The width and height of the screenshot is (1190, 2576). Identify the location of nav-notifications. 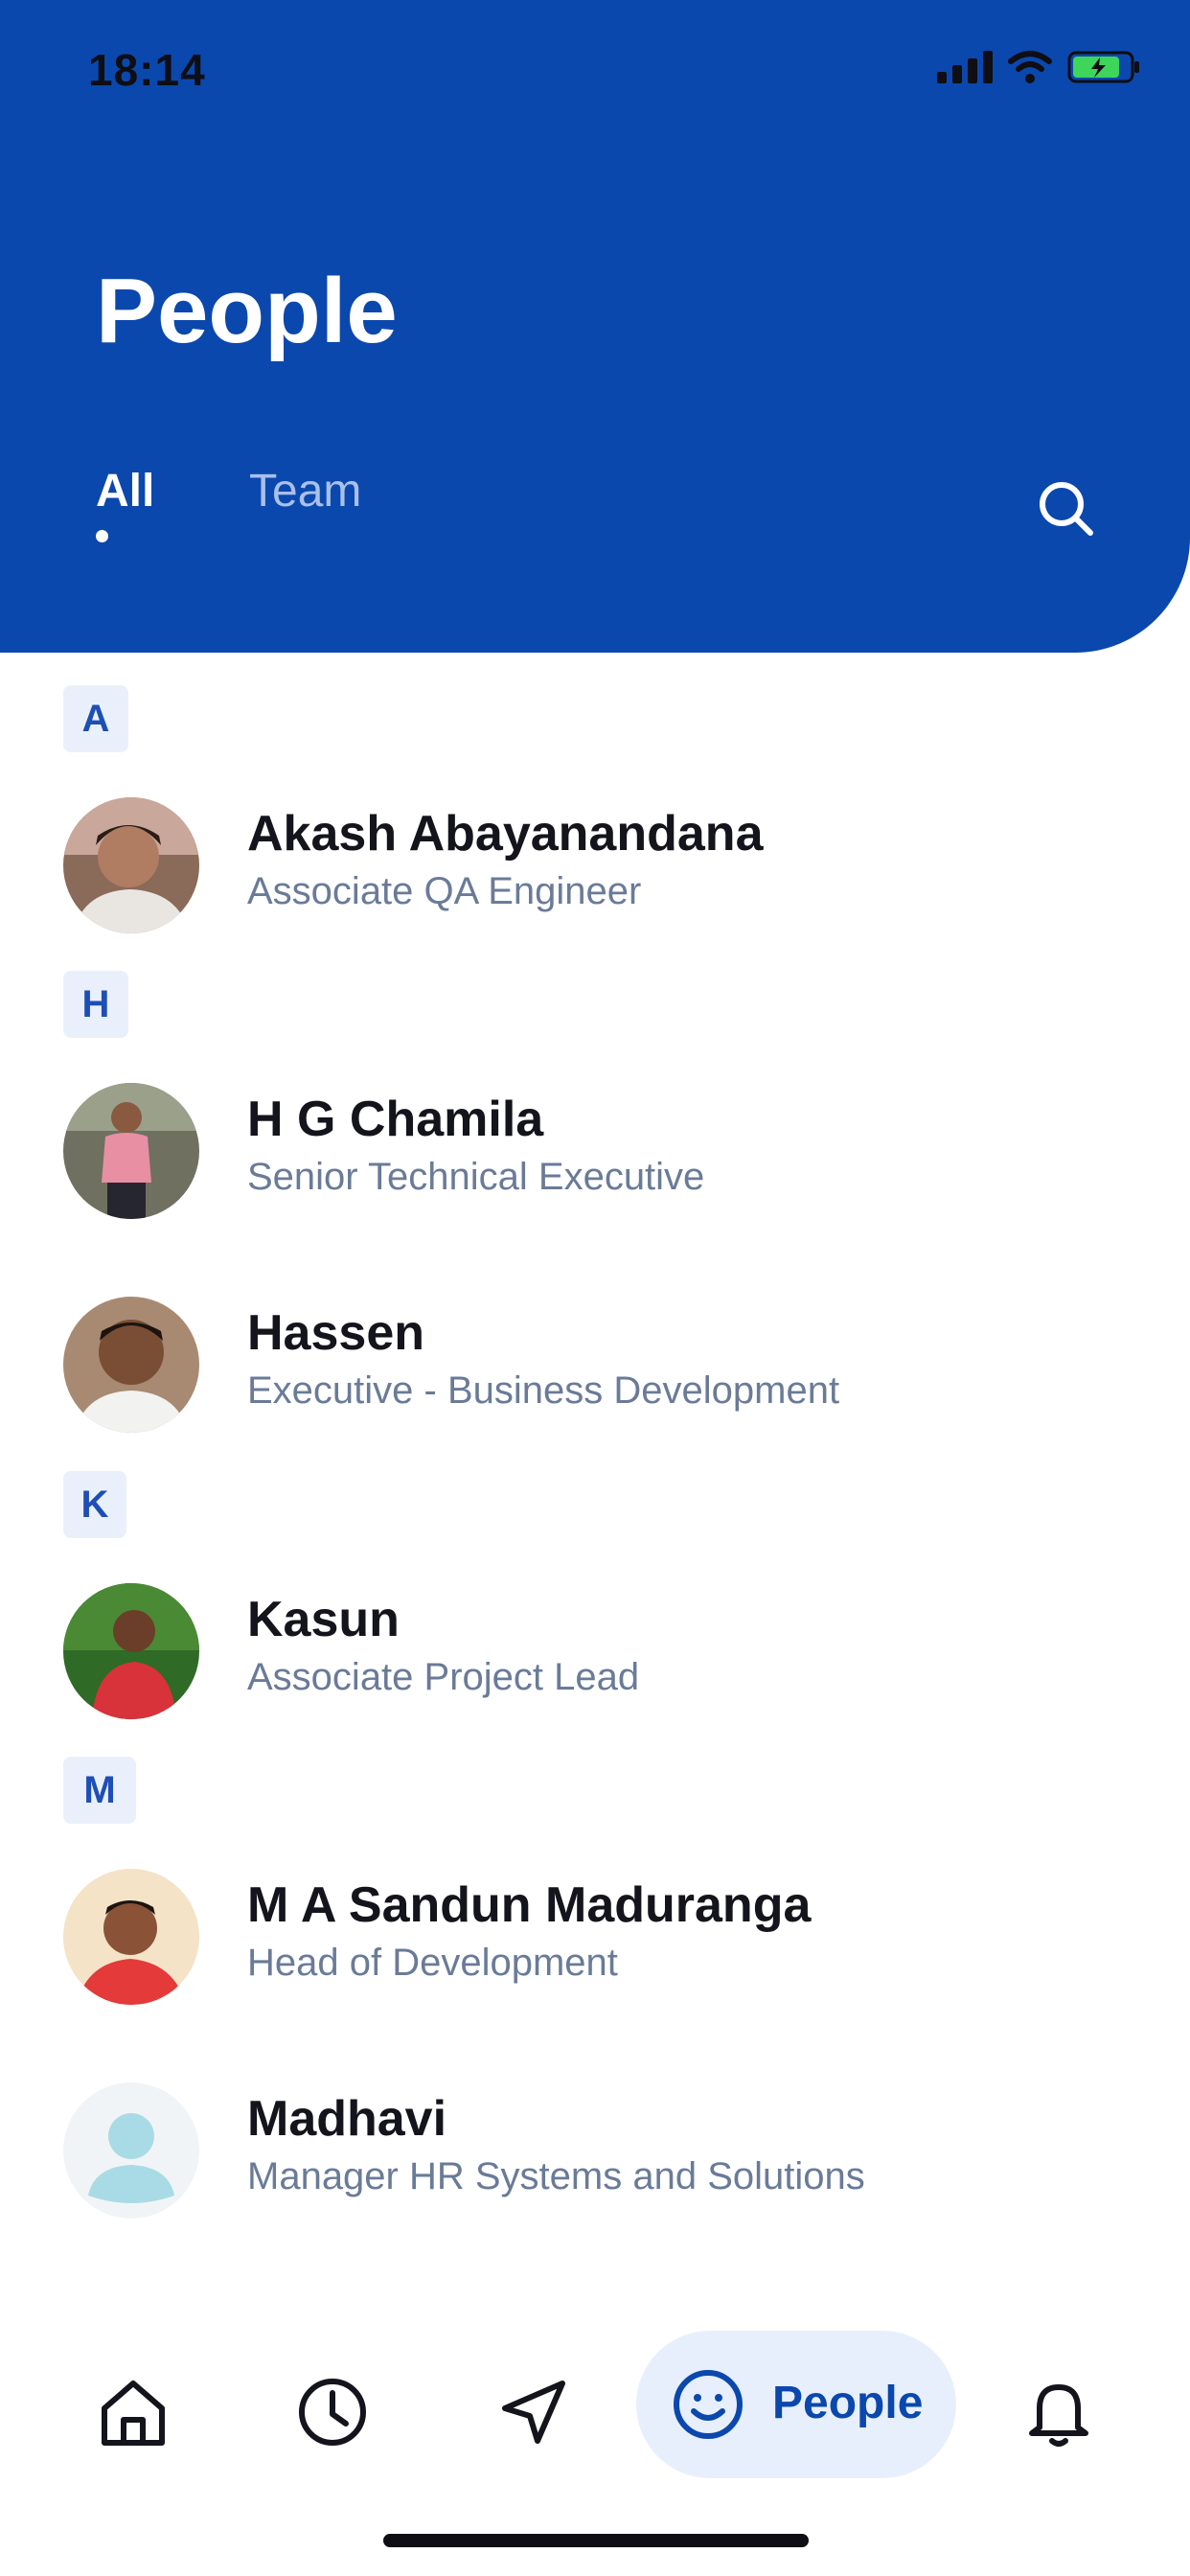
(1059, 2412).